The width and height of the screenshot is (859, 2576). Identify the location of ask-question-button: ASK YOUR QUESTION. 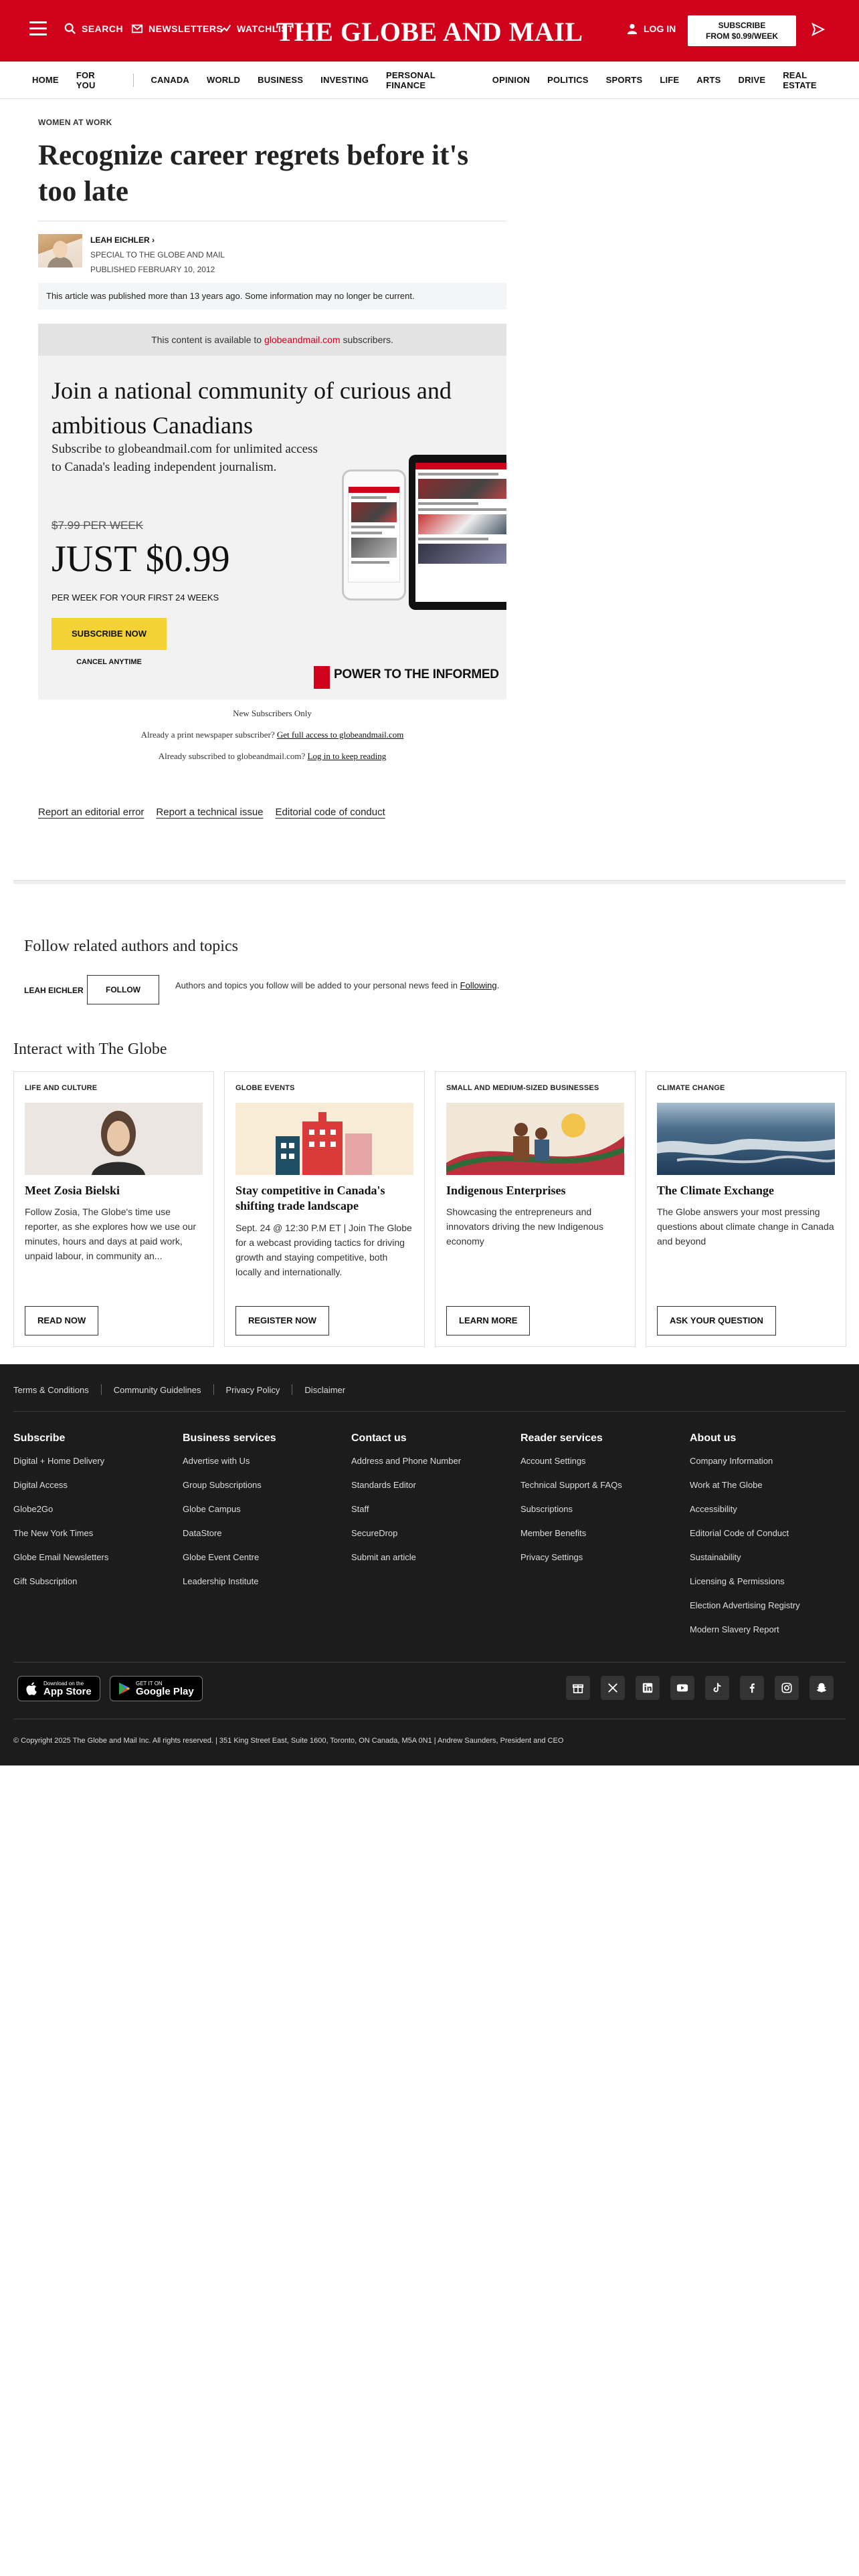
(716, 1320).